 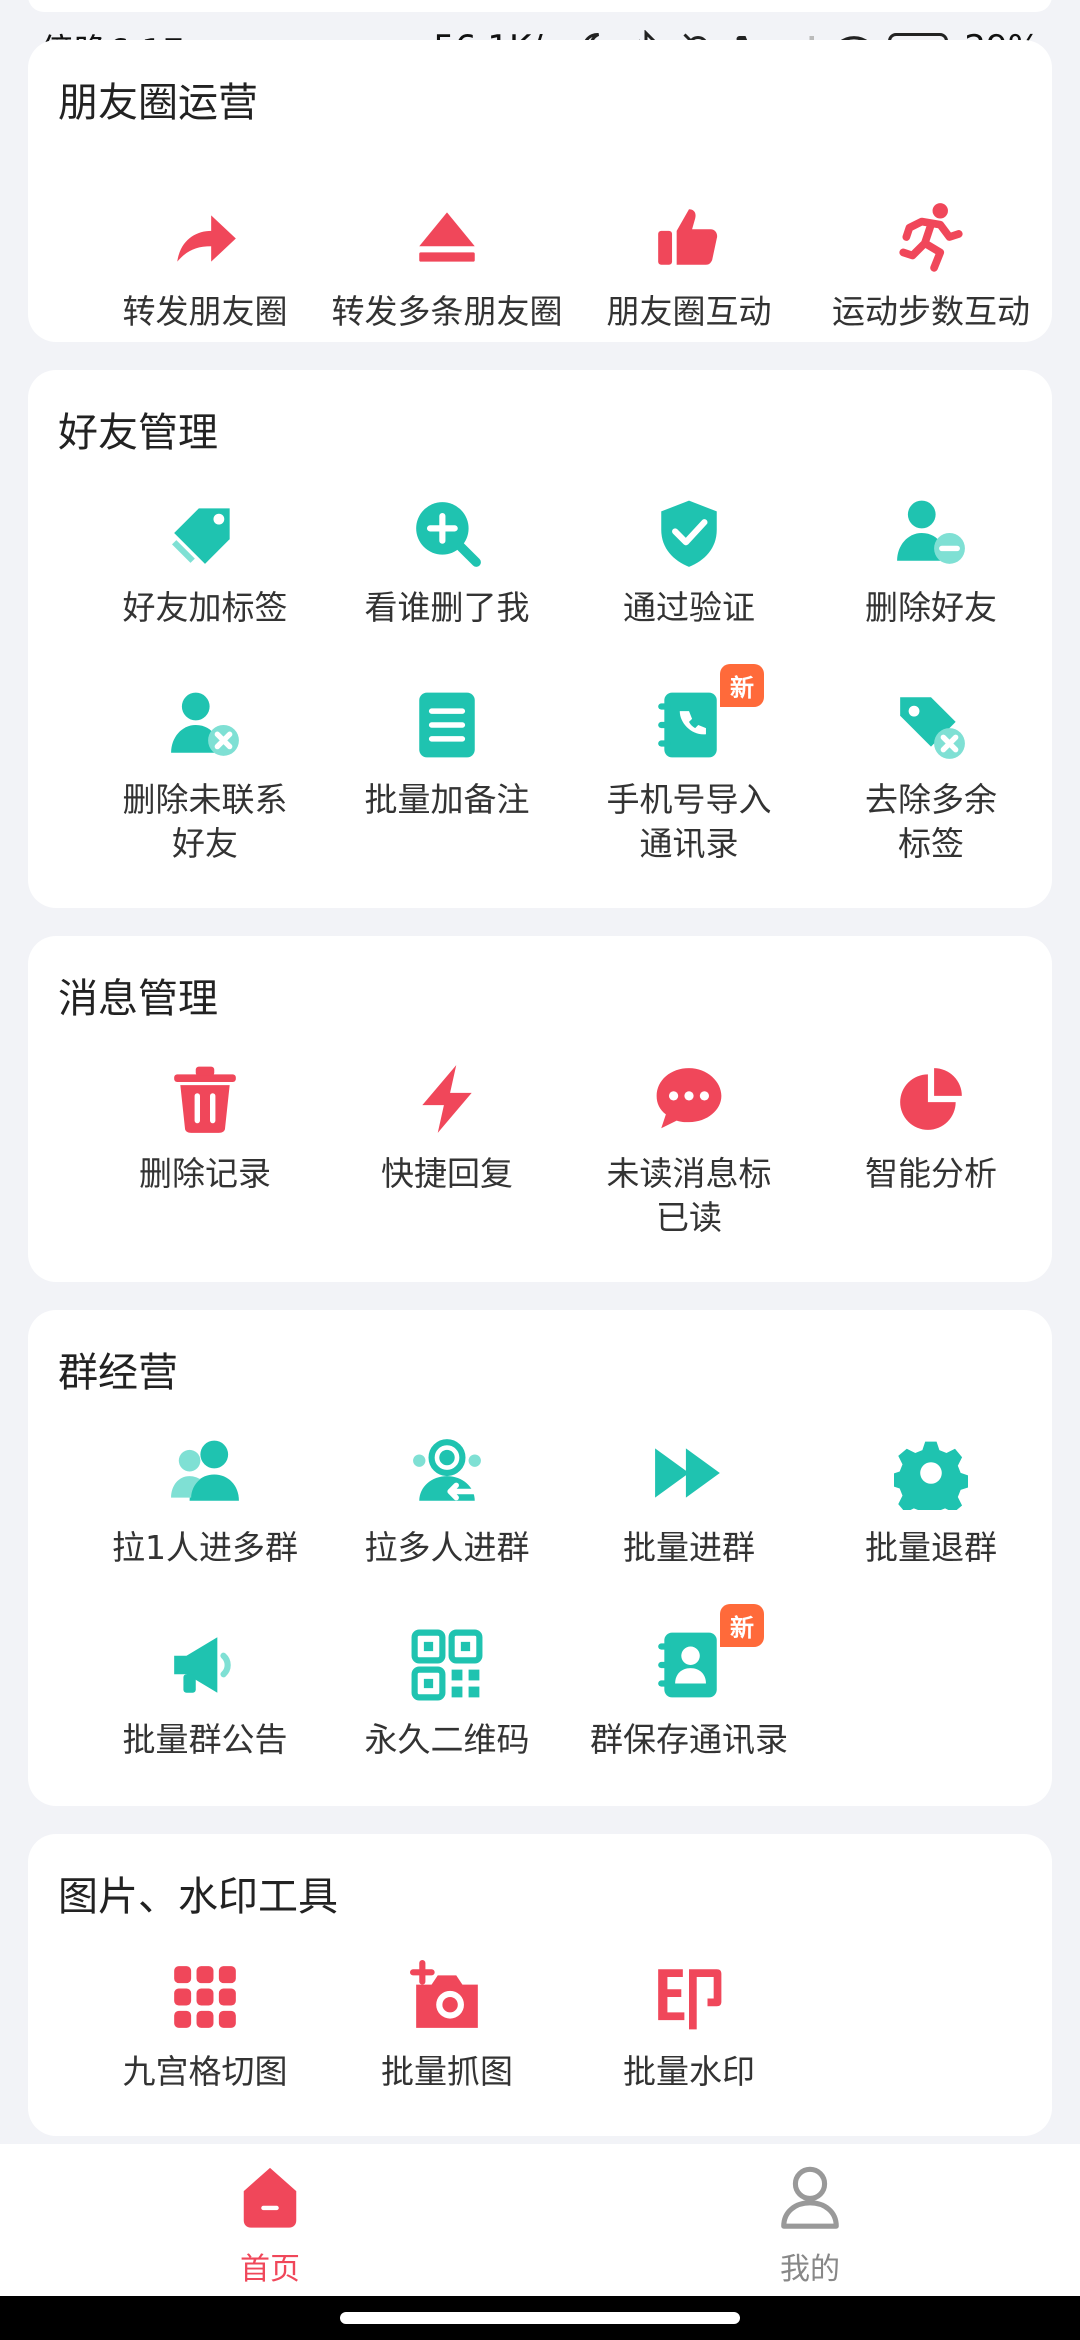 What do you see at coordinates (270, 2197) in the screenshot?
I see `home-icon` at bounding box center [270, 2197].